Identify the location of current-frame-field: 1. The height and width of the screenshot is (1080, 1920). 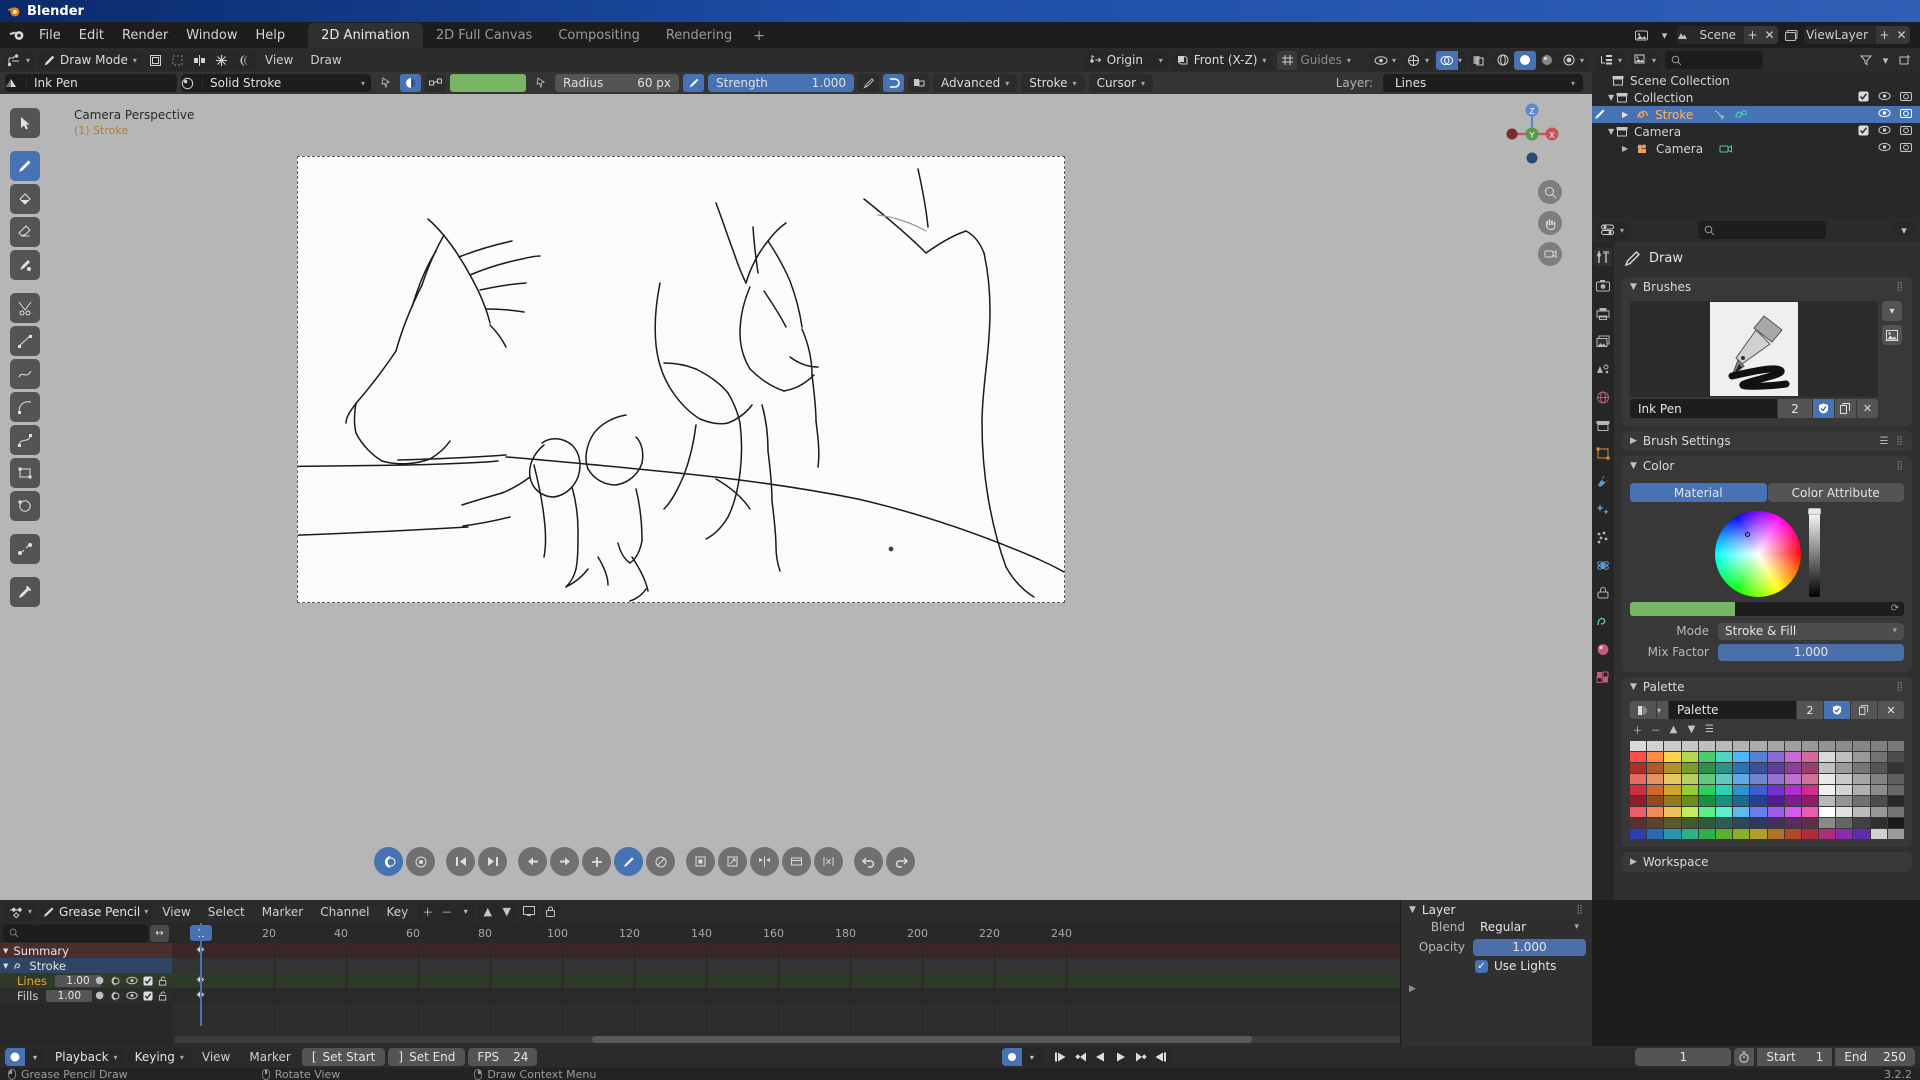
(1683, 1057).